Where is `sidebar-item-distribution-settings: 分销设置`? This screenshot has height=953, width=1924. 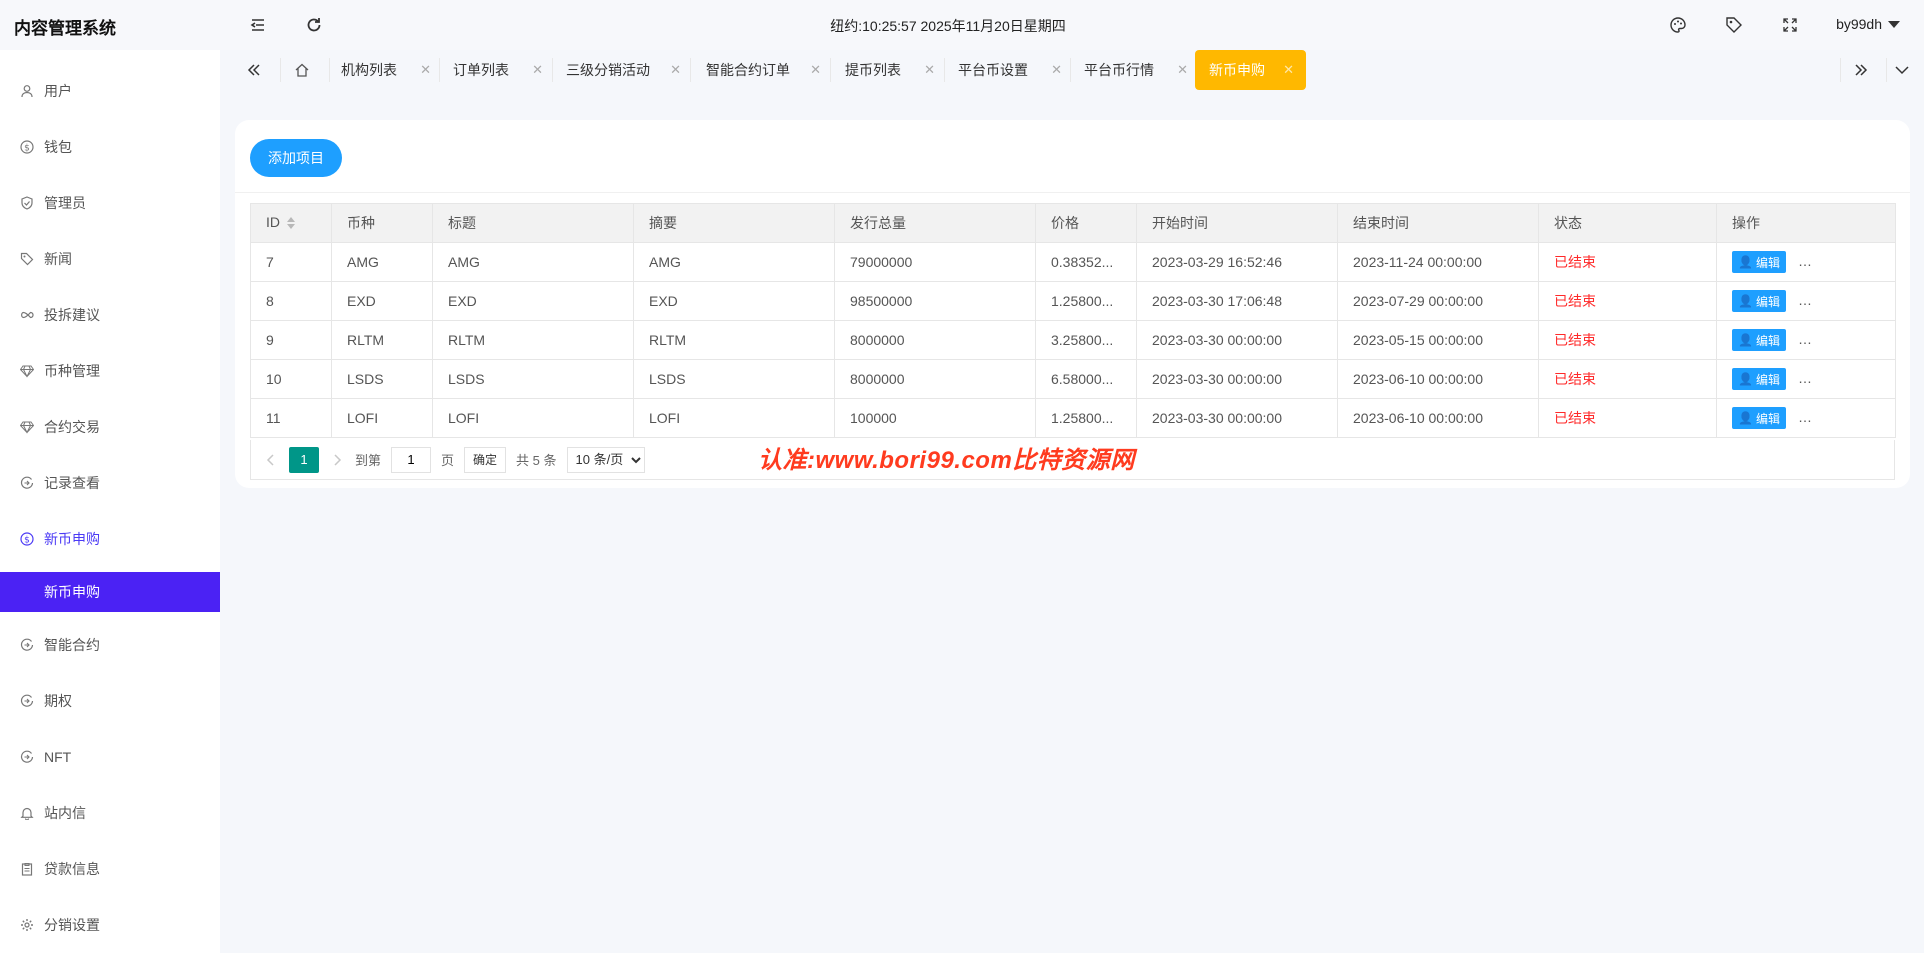 sidebar-item-distribution-settings: 分销设置 is located at coordinates (110, 925).